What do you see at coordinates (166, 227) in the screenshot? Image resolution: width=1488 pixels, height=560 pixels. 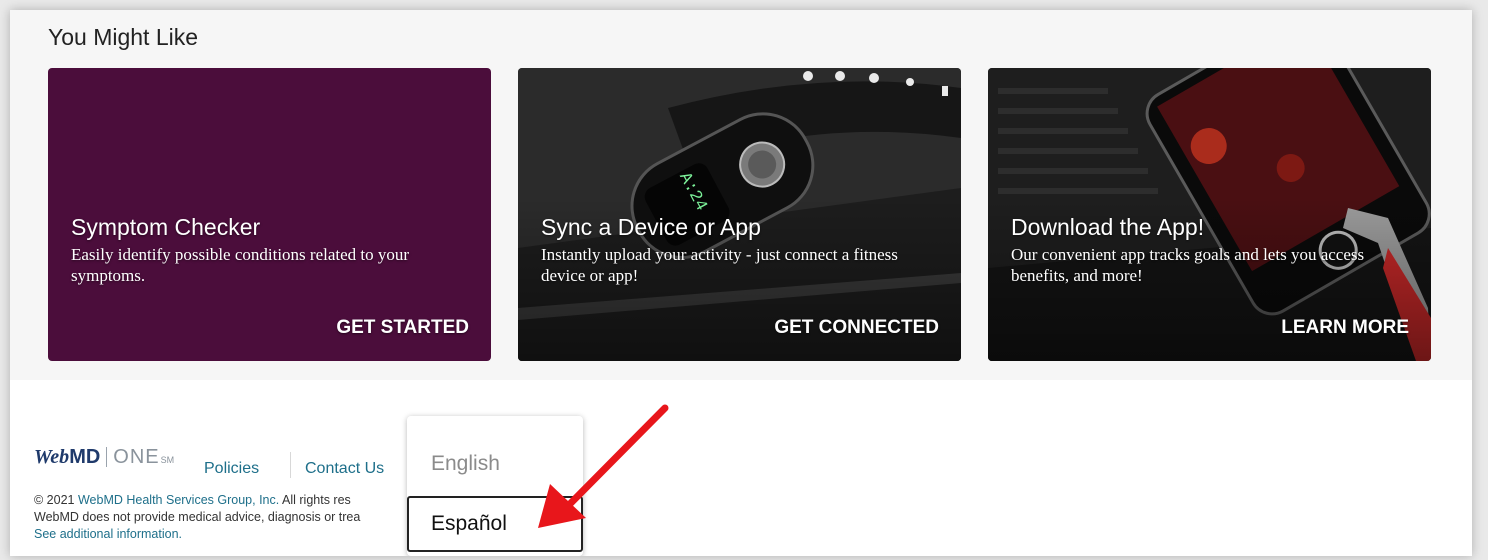 I see `card-title: Symptom Checker` at bounding box center [166, 227].